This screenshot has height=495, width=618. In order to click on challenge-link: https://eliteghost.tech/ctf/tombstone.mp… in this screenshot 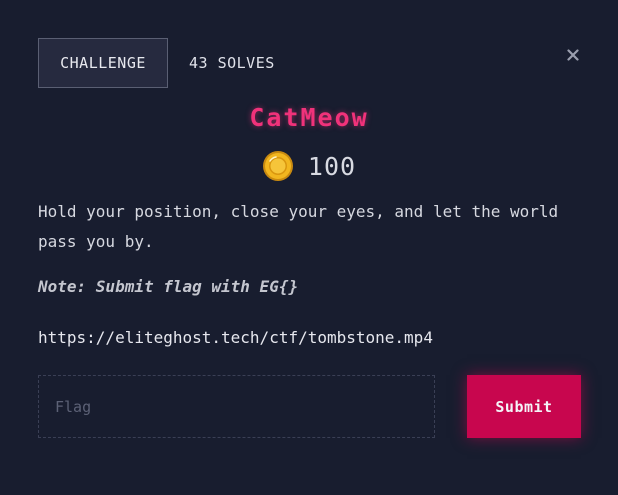, I will do `click(235, 337)`.